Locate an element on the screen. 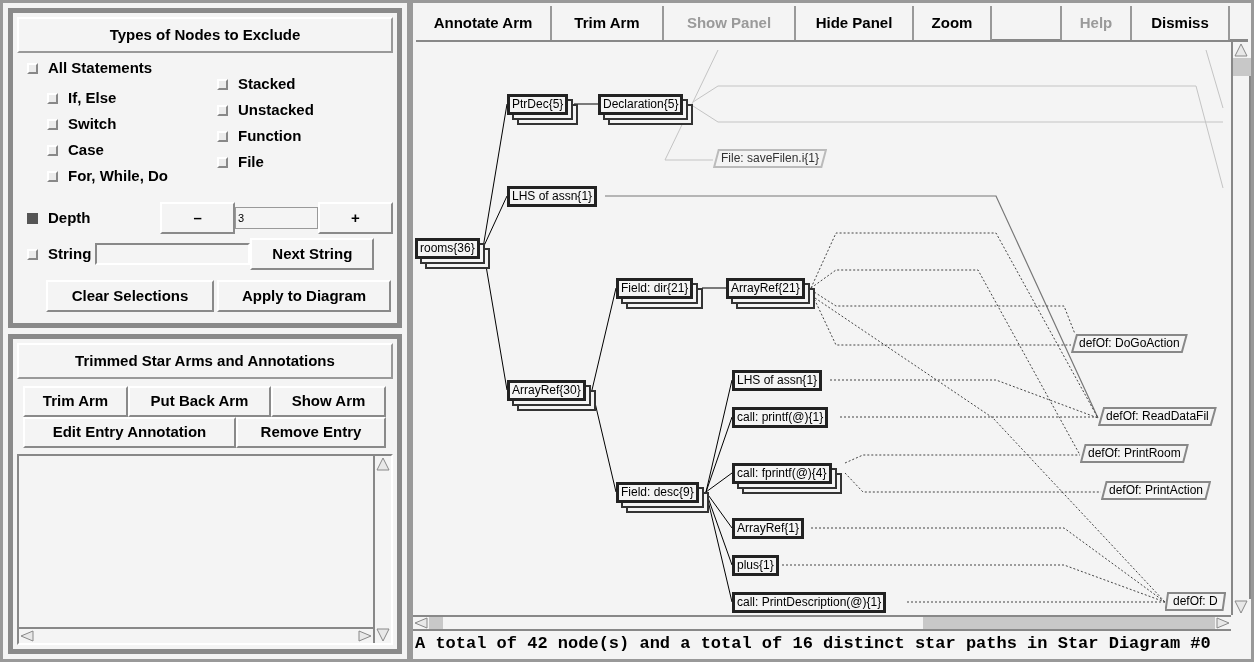 The width and height of the screenshot is (1254, 662). checkbox-label: Case is located at coordinates (86, 149).